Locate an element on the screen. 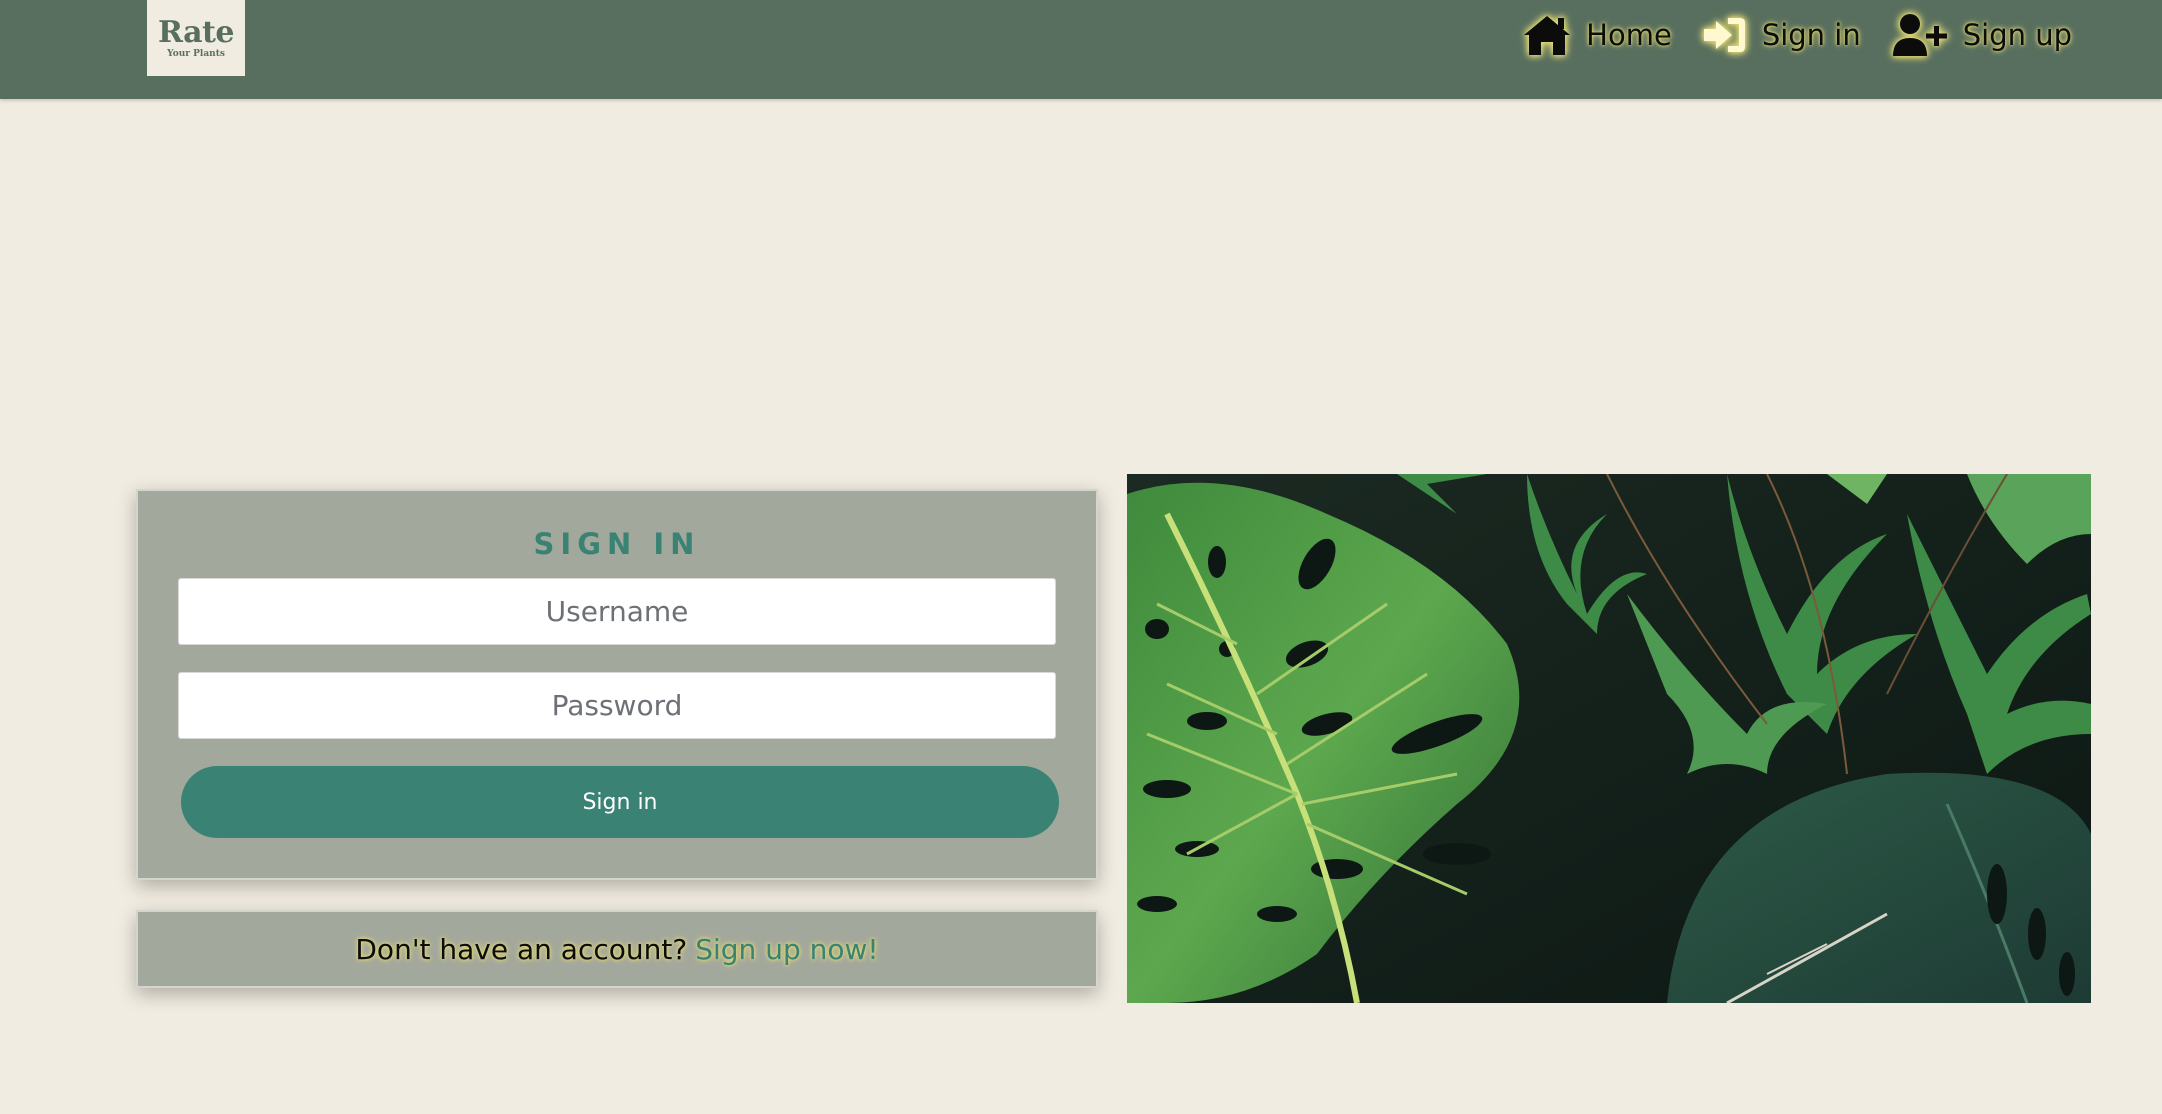  nav-item-sign-up: Sign up is located at coordinates (1981, 35).